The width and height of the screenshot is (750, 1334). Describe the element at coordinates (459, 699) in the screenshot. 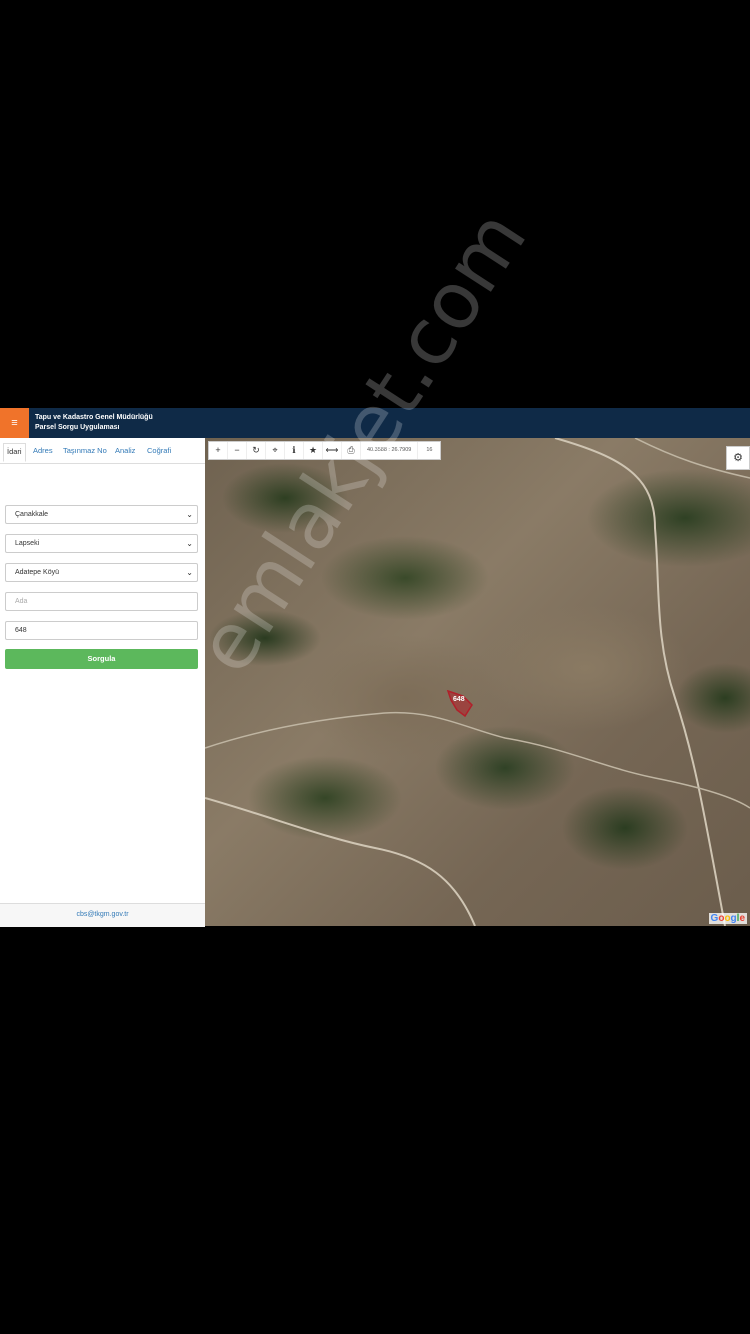

I see `parcel-label: 648` at that location.